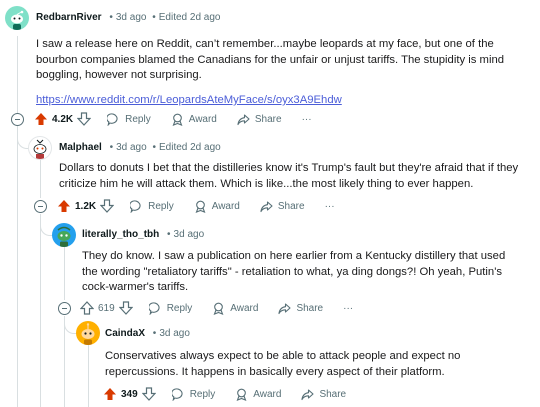  Describe the element at coordinates (106, 308) in the screenshot. I see `vote-count: 619` at that location.